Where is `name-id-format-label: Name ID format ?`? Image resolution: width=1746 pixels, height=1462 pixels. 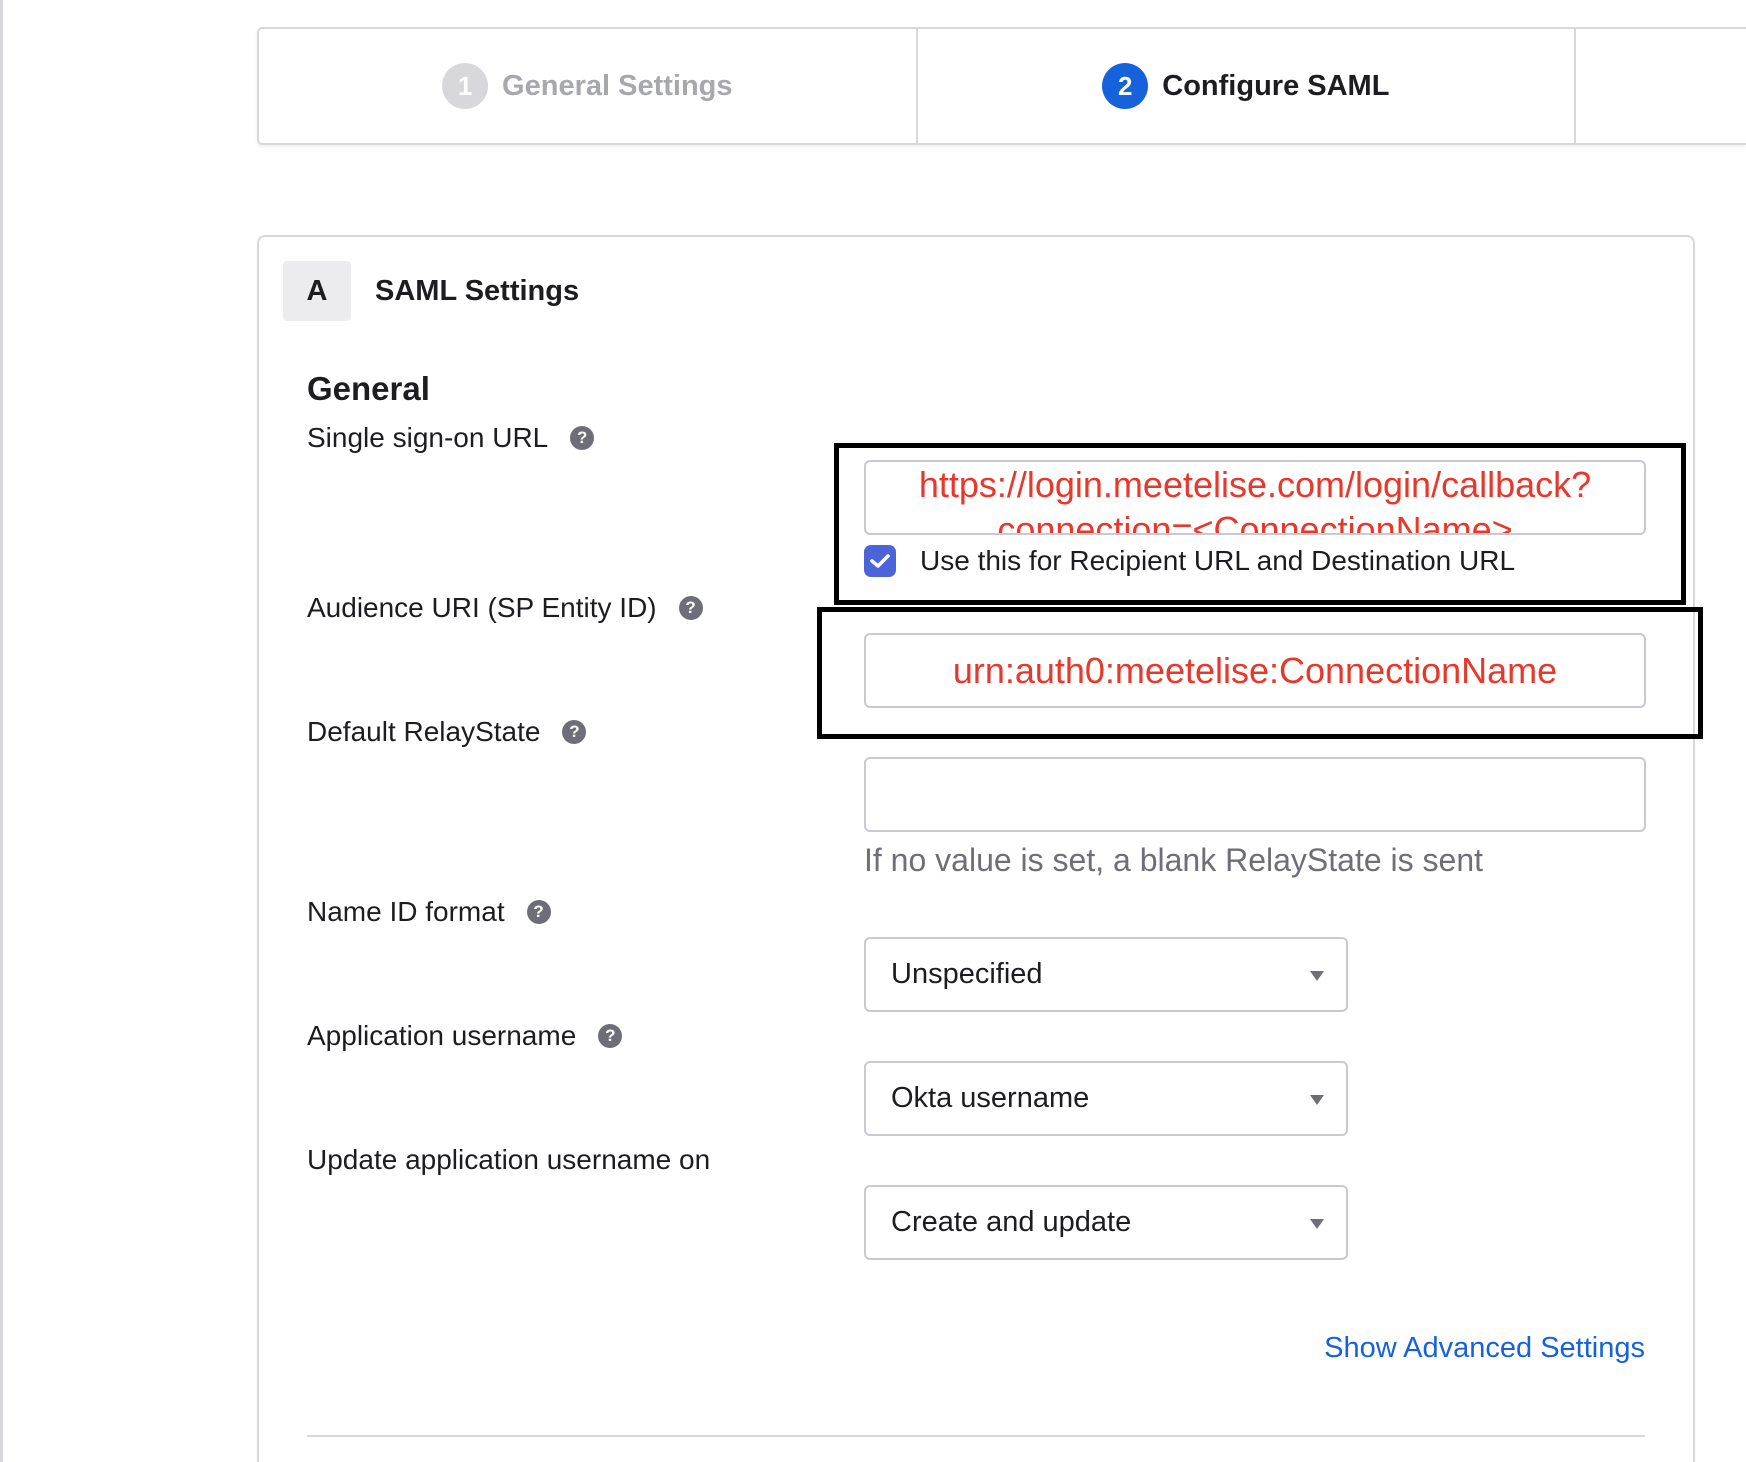 name-id-format-label: Name ID format ? is located at coordinates (429, 912).